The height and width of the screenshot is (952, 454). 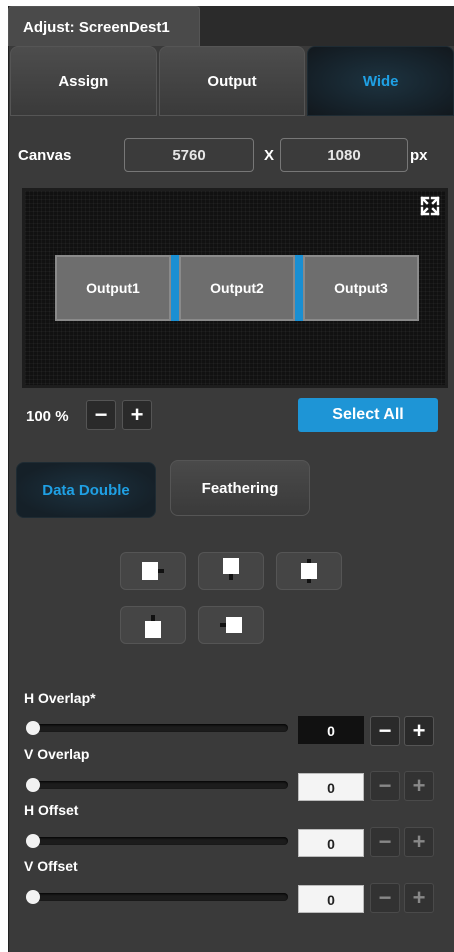 I want to click on slider-label: H Offset, so click(x=51, y=810).